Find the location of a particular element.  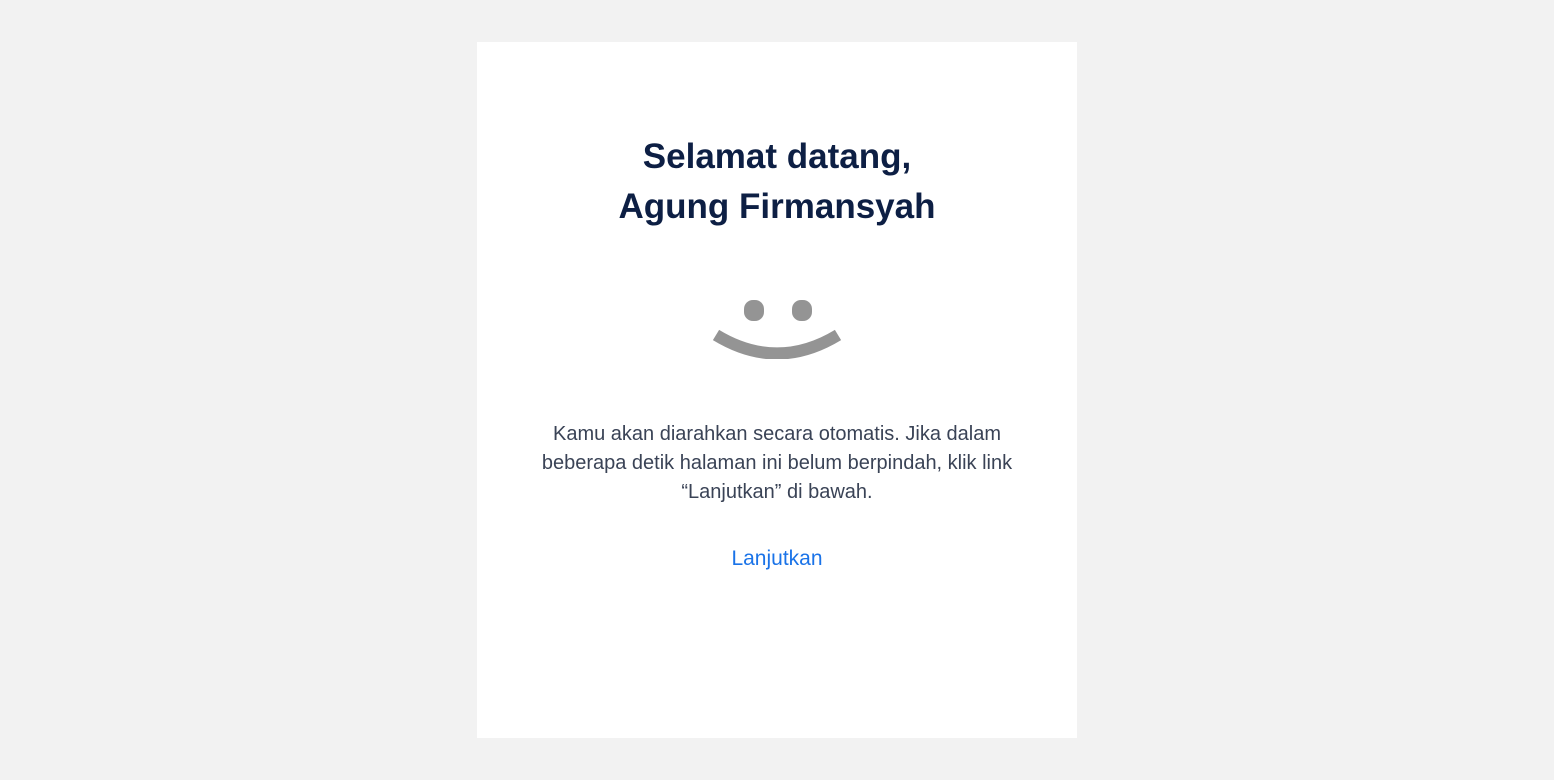

continue-link: Lanjutkan is located at coordinates (777, 559).